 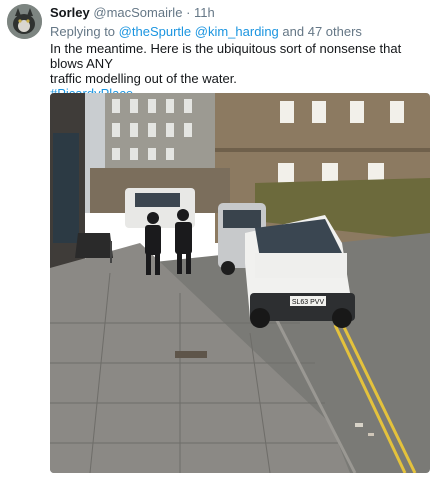 What do you see at coordinates (204, 12) in the screenshot?
I see `tweet-timestamp: 11h` at bounding box center [204, 12].